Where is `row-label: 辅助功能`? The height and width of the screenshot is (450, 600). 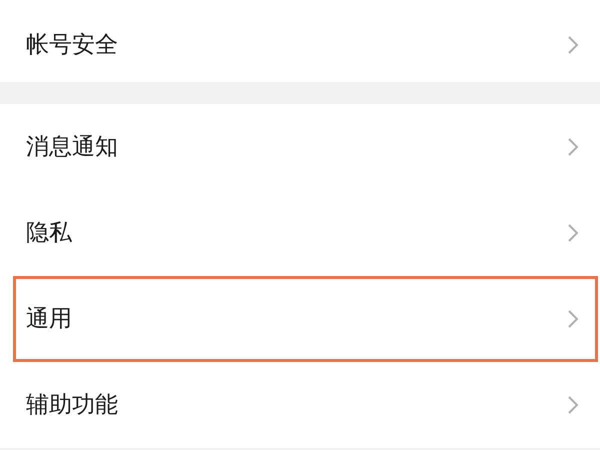
row-label: 辅助功能 is located at coordinates (72, 405).